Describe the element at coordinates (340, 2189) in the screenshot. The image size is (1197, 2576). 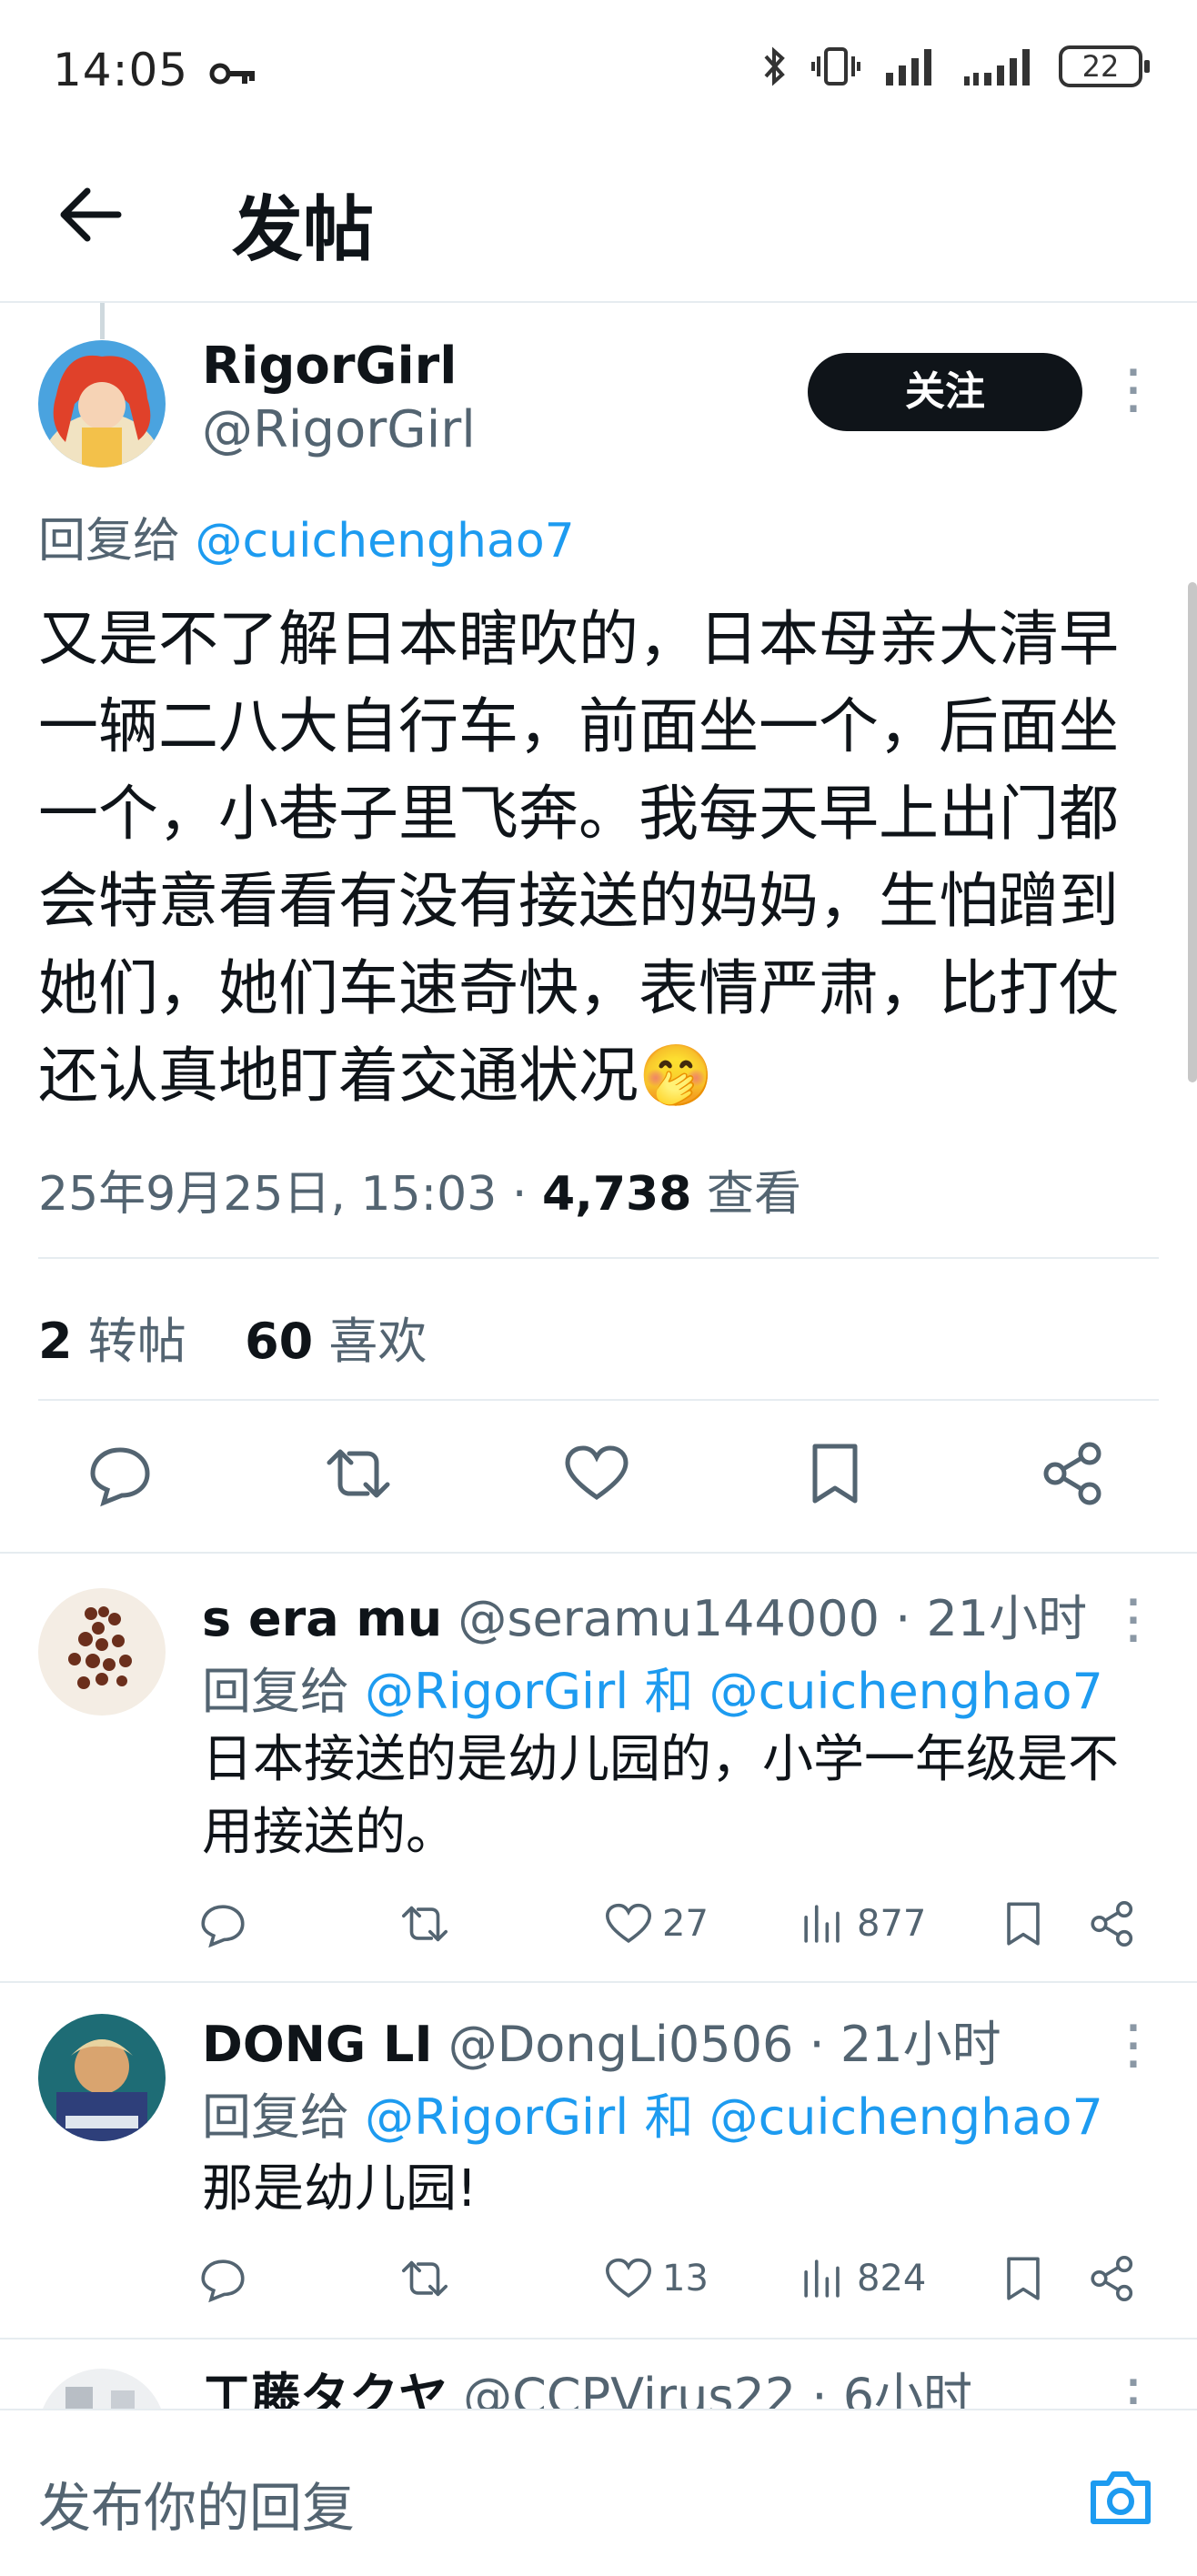
I see `reply-text: 那是幼儿园!` at that location.